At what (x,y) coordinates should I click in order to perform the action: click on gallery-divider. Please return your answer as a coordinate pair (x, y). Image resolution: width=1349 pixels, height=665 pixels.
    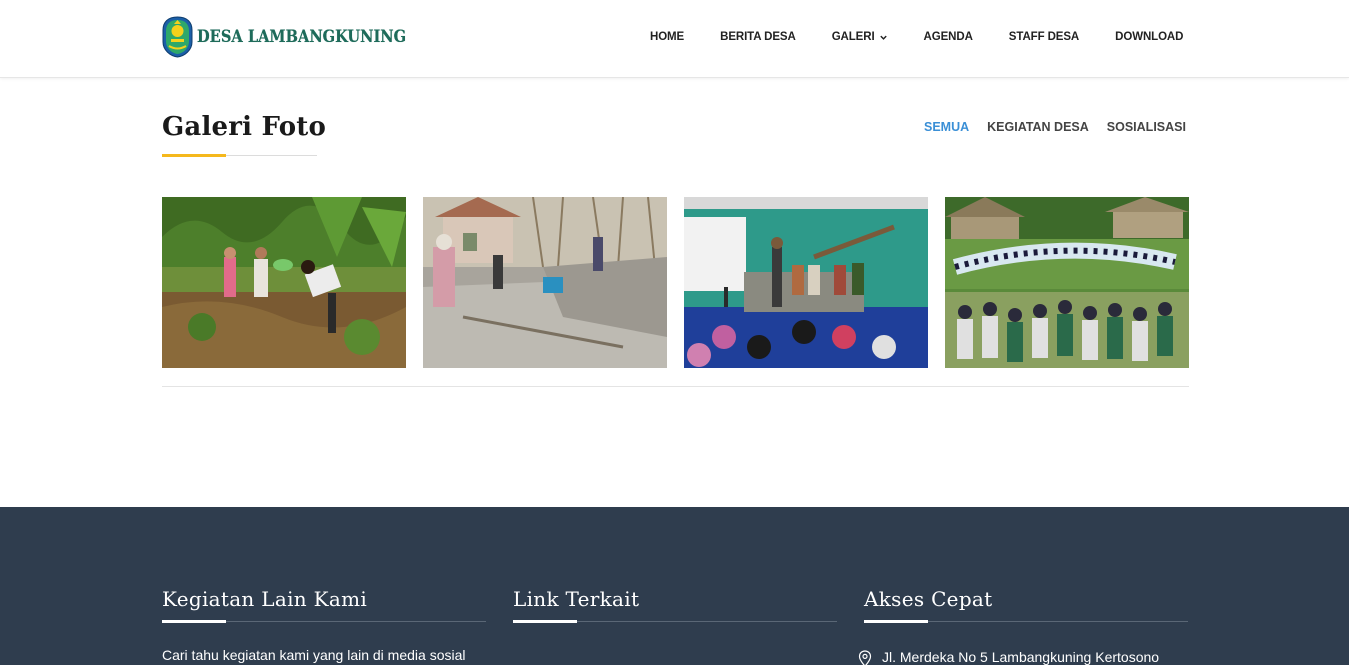
    Looking at the image, I should click on (675, 386).